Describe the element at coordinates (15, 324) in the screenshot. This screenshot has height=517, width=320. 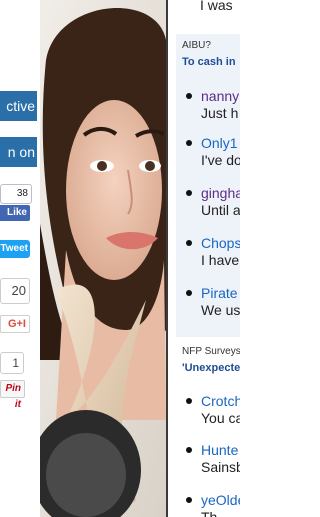
I see `gplus-button: G+I` at that location.